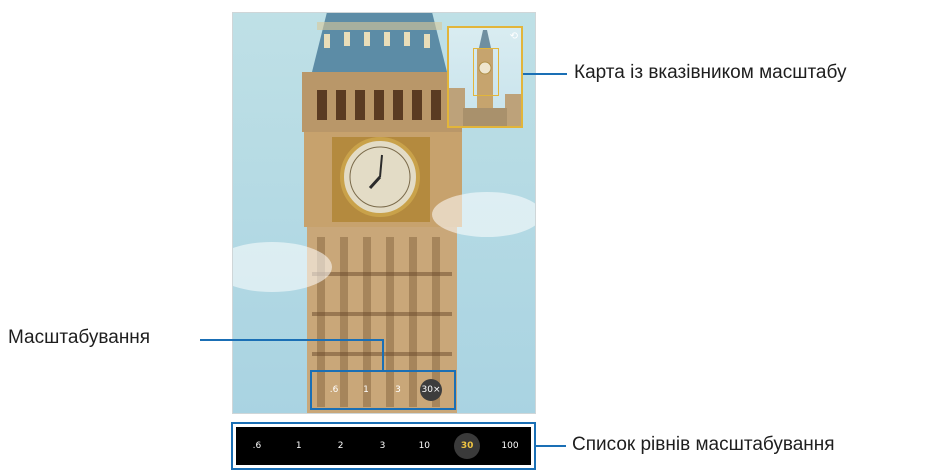  What do you see at coordinates (383, 390) in the screenshot?
I see `zoom-shortcuts: .6 1 3 30×` at bounding box center [383, 390].